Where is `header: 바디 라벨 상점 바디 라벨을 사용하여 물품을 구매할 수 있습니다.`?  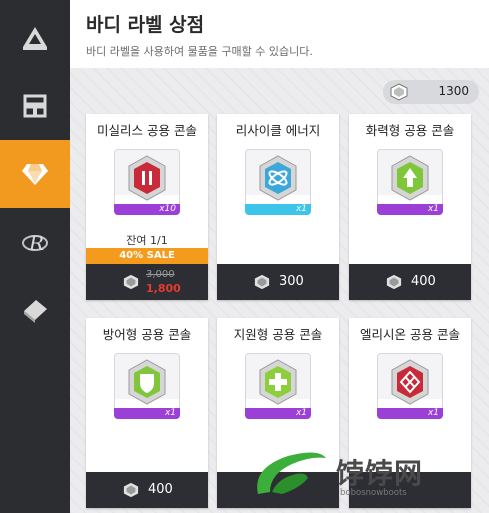 header: 바디 라벨 상점 바디 라벨을 사용하여 물품을 구매할 수 있습니다. is located at coordinates (279, 34).